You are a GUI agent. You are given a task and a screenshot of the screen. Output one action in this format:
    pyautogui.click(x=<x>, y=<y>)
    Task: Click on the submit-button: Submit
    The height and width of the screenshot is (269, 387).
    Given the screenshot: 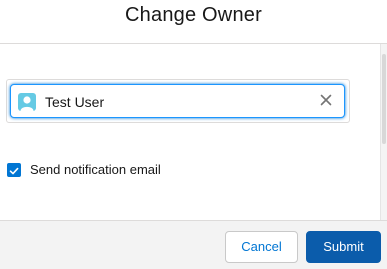 What is the action you would take?
    pyautogui.click(x=343, y=247)
    